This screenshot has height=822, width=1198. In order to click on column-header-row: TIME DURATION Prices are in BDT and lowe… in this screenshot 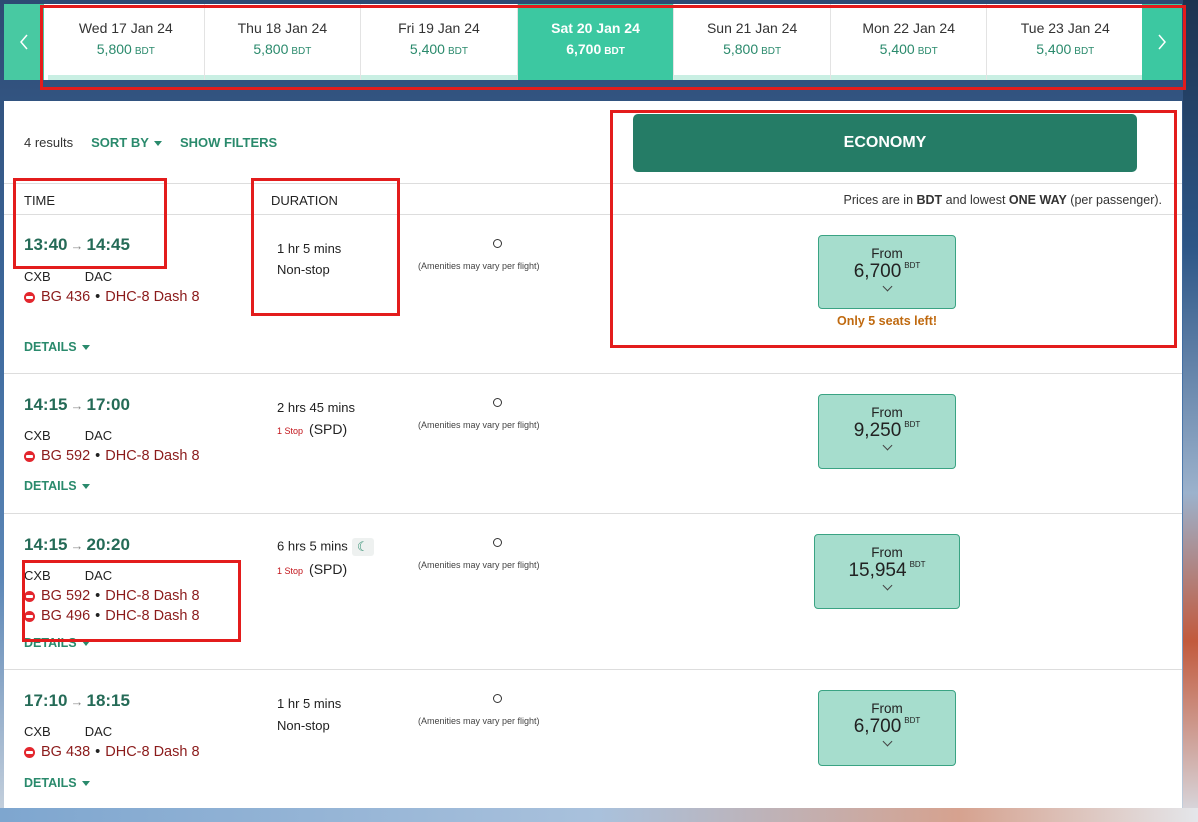, I will do `click(593, 199)`.